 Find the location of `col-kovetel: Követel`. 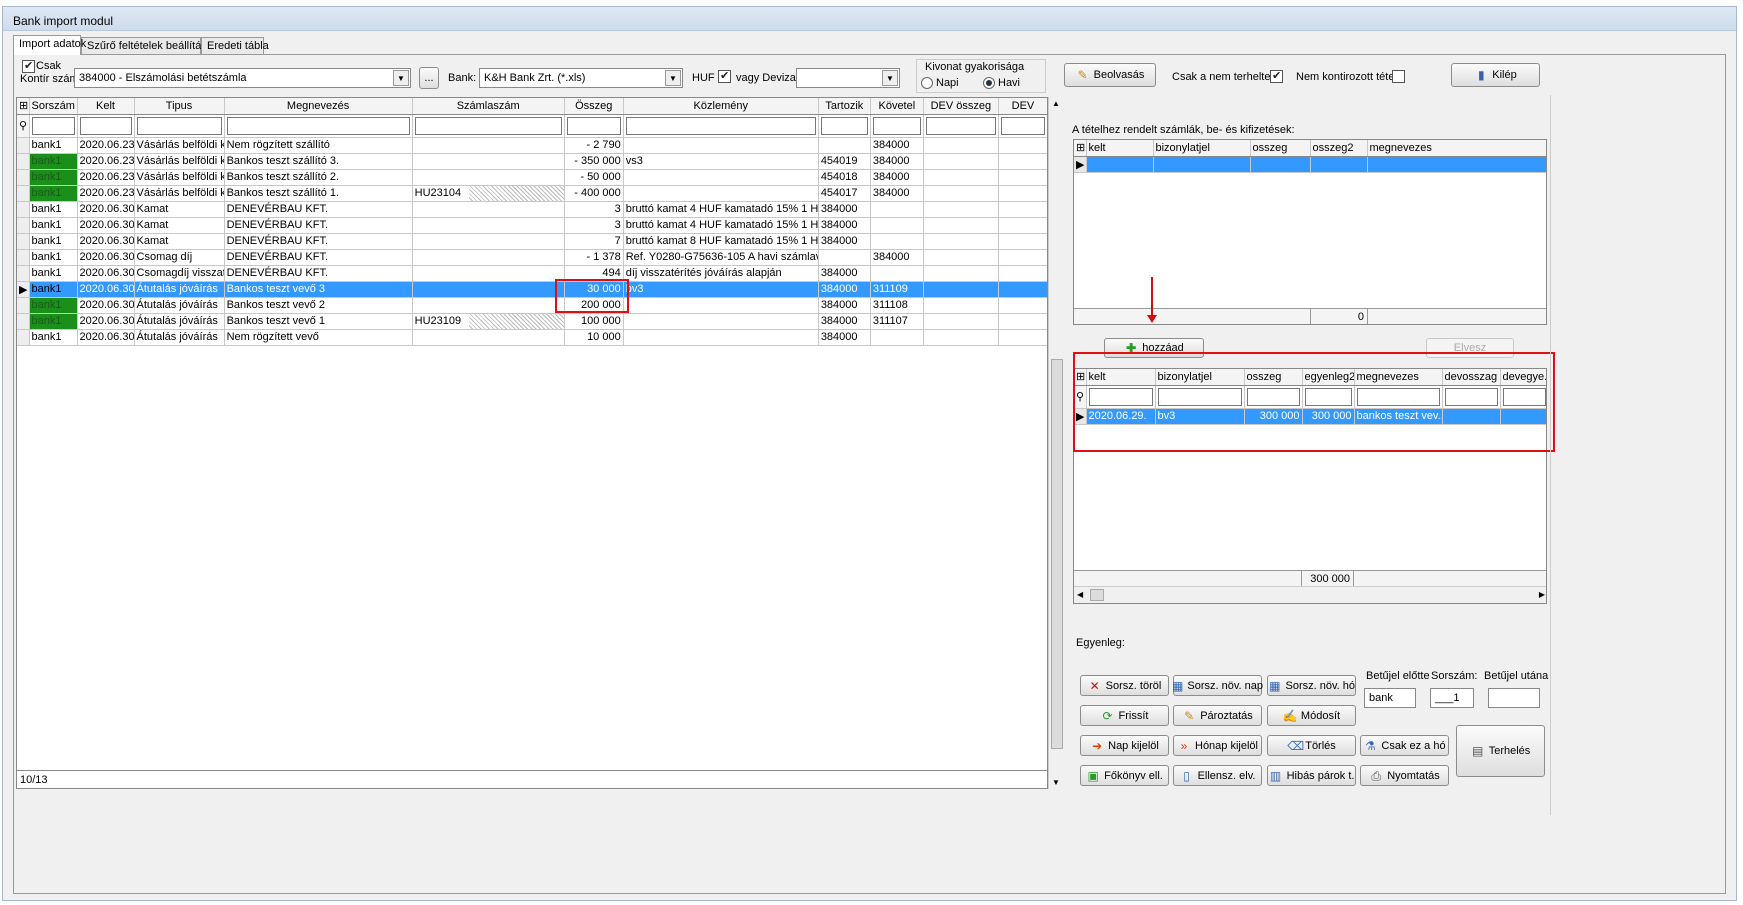

col-kovetel: Követel is located at coordinates (897, 106).